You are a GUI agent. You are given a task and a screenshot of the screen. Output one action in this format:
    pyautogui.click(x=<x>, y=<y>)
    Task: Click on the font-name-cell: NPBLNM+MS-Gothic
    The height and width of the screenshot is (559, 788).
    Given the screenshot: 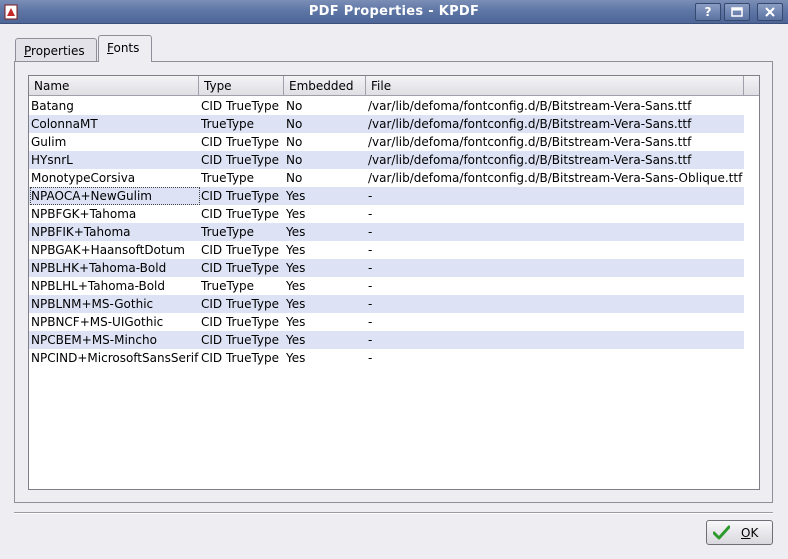 What is the action you would take?
    pyautogui.click(x=92, y=304)
    